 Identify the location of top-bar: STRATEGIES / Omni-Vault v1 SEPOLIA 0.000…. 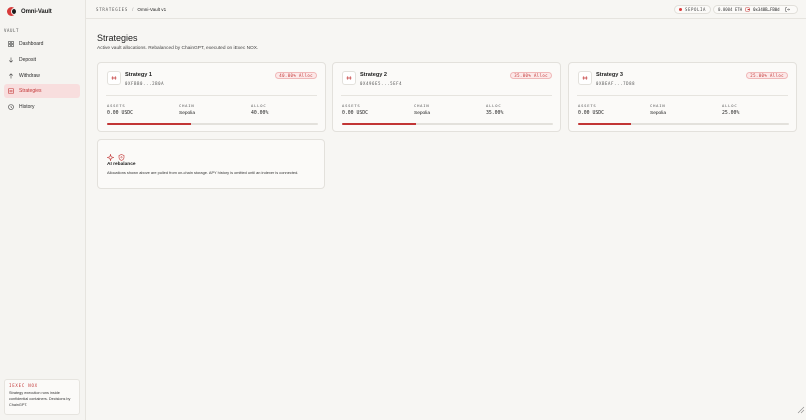
(446, 9).